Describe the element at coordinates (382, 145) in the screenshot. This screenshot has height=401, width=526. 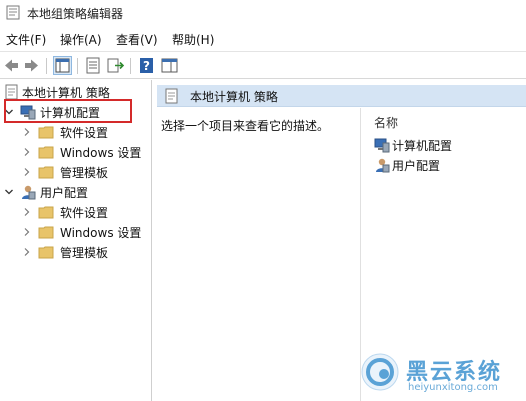
I see `computer-icon` at that location.